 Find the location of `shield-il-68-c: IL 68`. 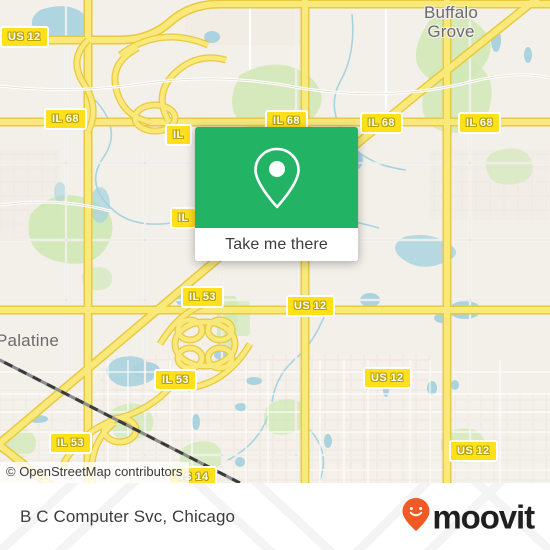

shield-il-68-c: IL 68 is located at coordinates (479, 123).